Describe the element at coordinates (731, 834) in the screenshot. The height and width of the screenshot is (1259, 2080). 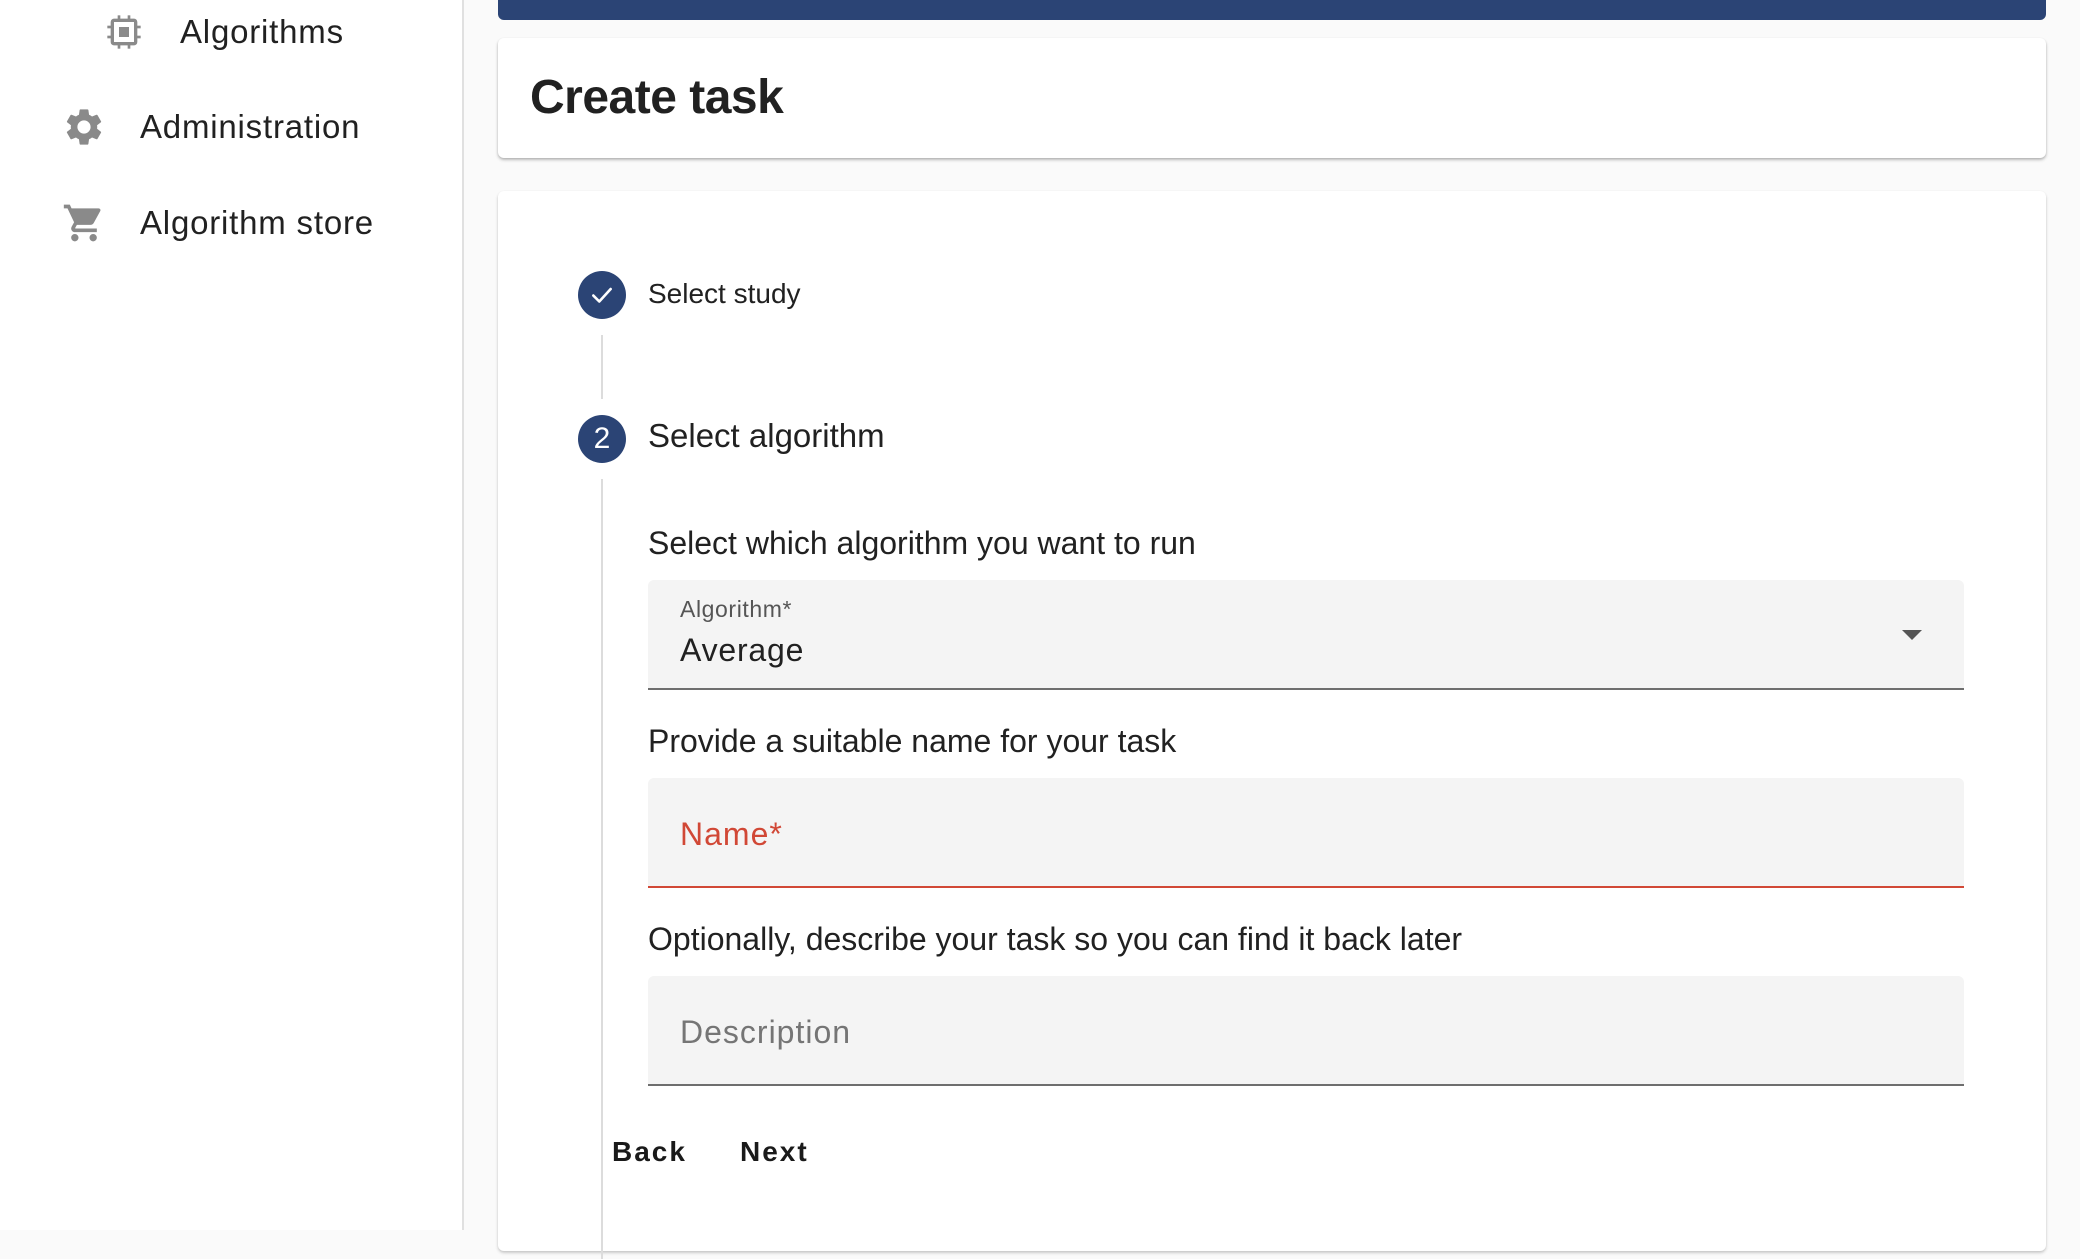
I see `name-field-placeholder: Name*` at that location.